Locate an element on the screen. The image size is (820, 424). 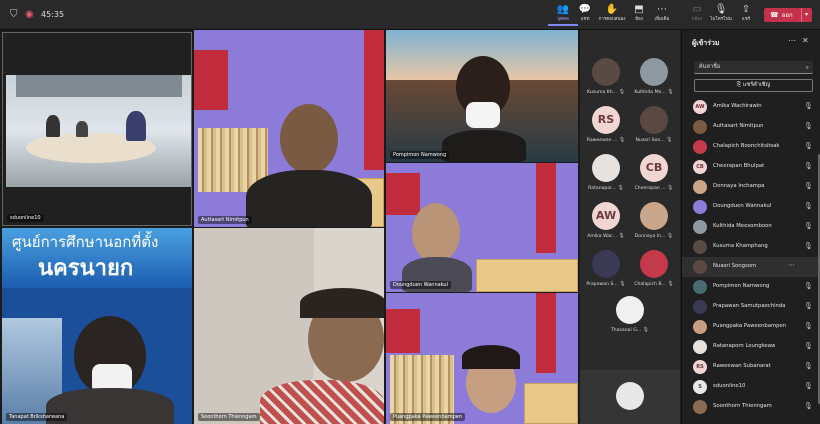
video-tile-doungduen: Doungduen Wannakul is located at coordinates (482, 227).